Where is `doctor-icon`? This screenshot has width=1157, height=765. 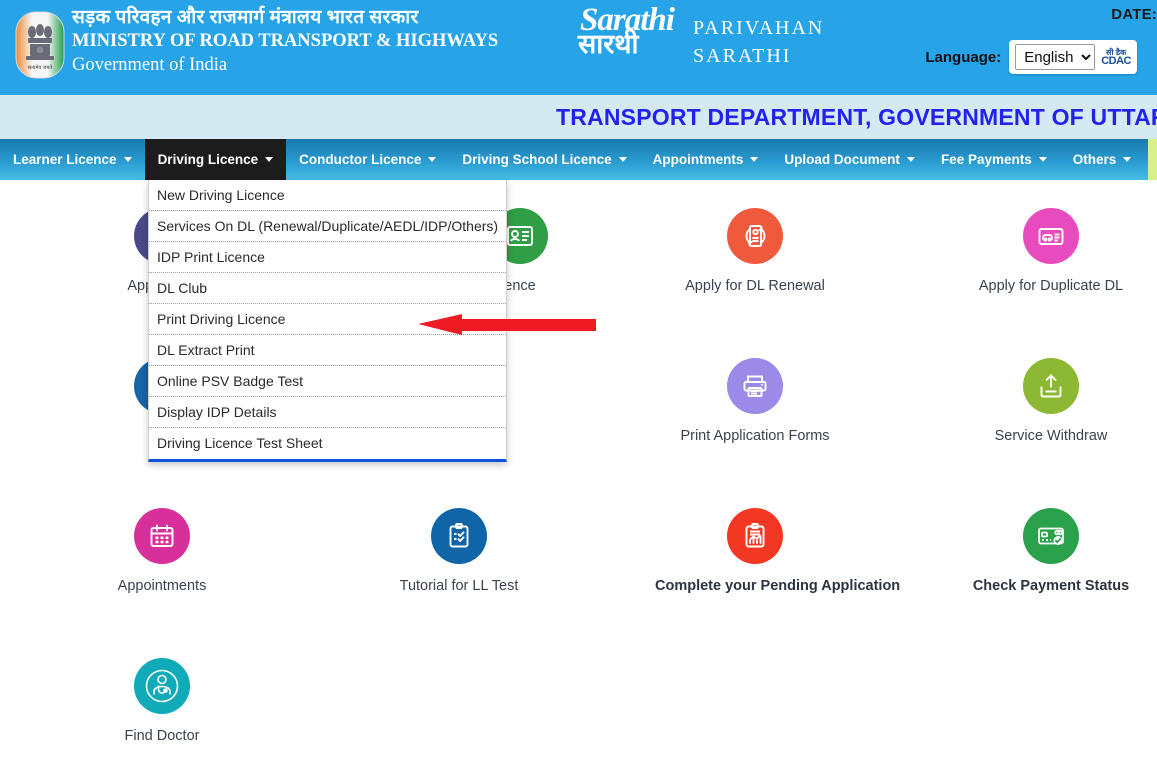
doctor-icon is located at coordinates (162, 686).